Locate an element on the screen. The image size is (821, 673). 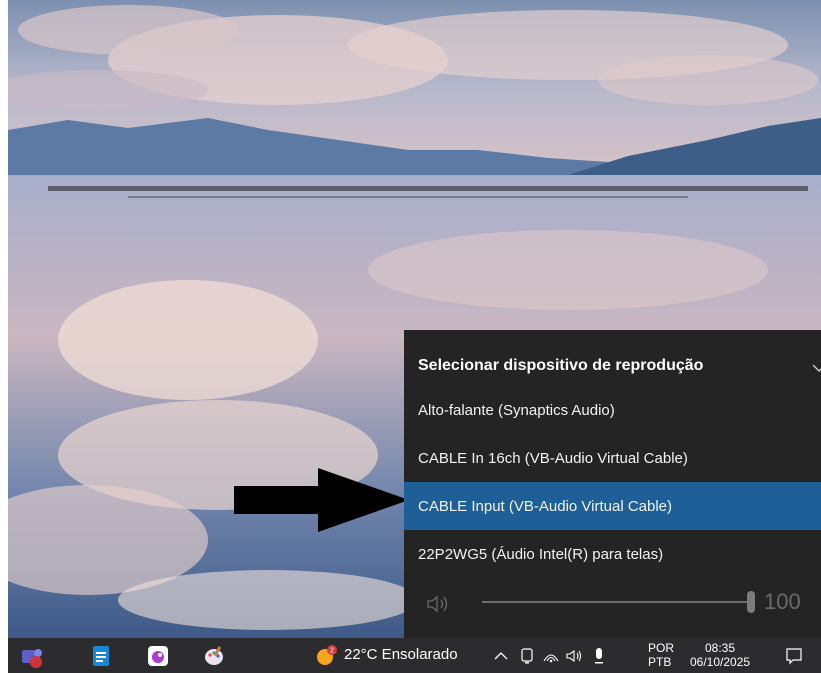
language-line1: POR is located at coordinates (661, 648).